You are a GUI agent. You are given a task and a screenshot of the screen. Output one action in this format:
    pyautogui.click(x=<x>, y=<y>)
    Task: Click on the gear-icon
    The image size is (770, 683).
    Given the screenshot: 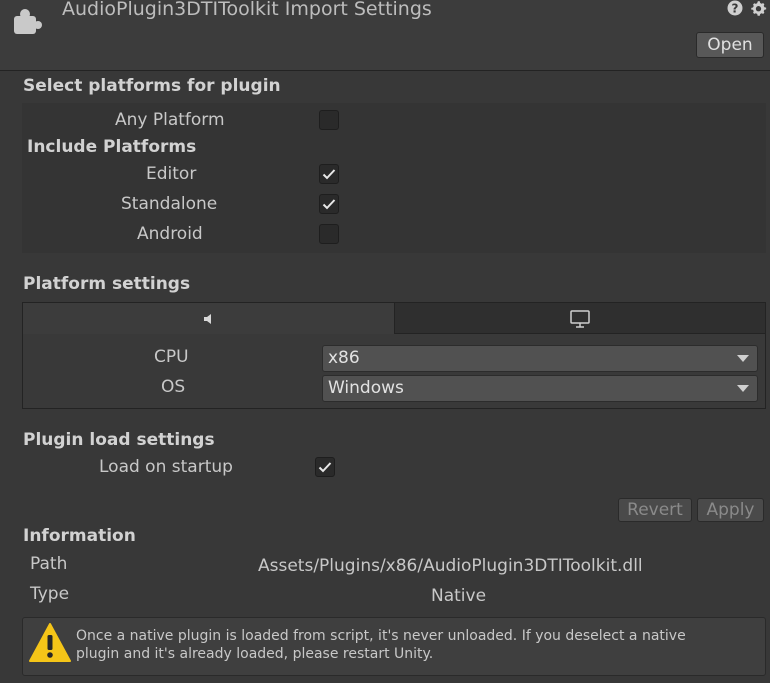 What is the action you would take?
    pyautogui.click(x=758, y=8)
    